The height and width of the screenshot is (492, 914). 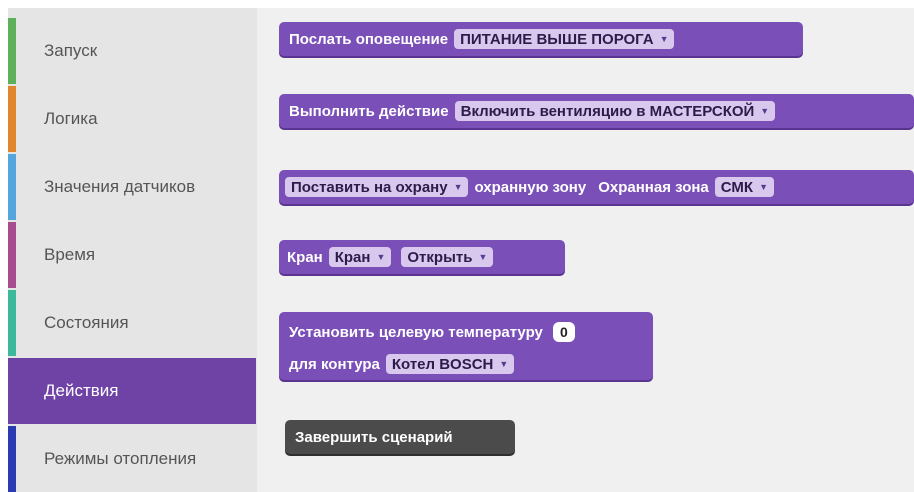 What do you see at coordinates (120, 186) in the screenshot?
I see `category-label: Значения датчиков` at bounding box center [120, 186].